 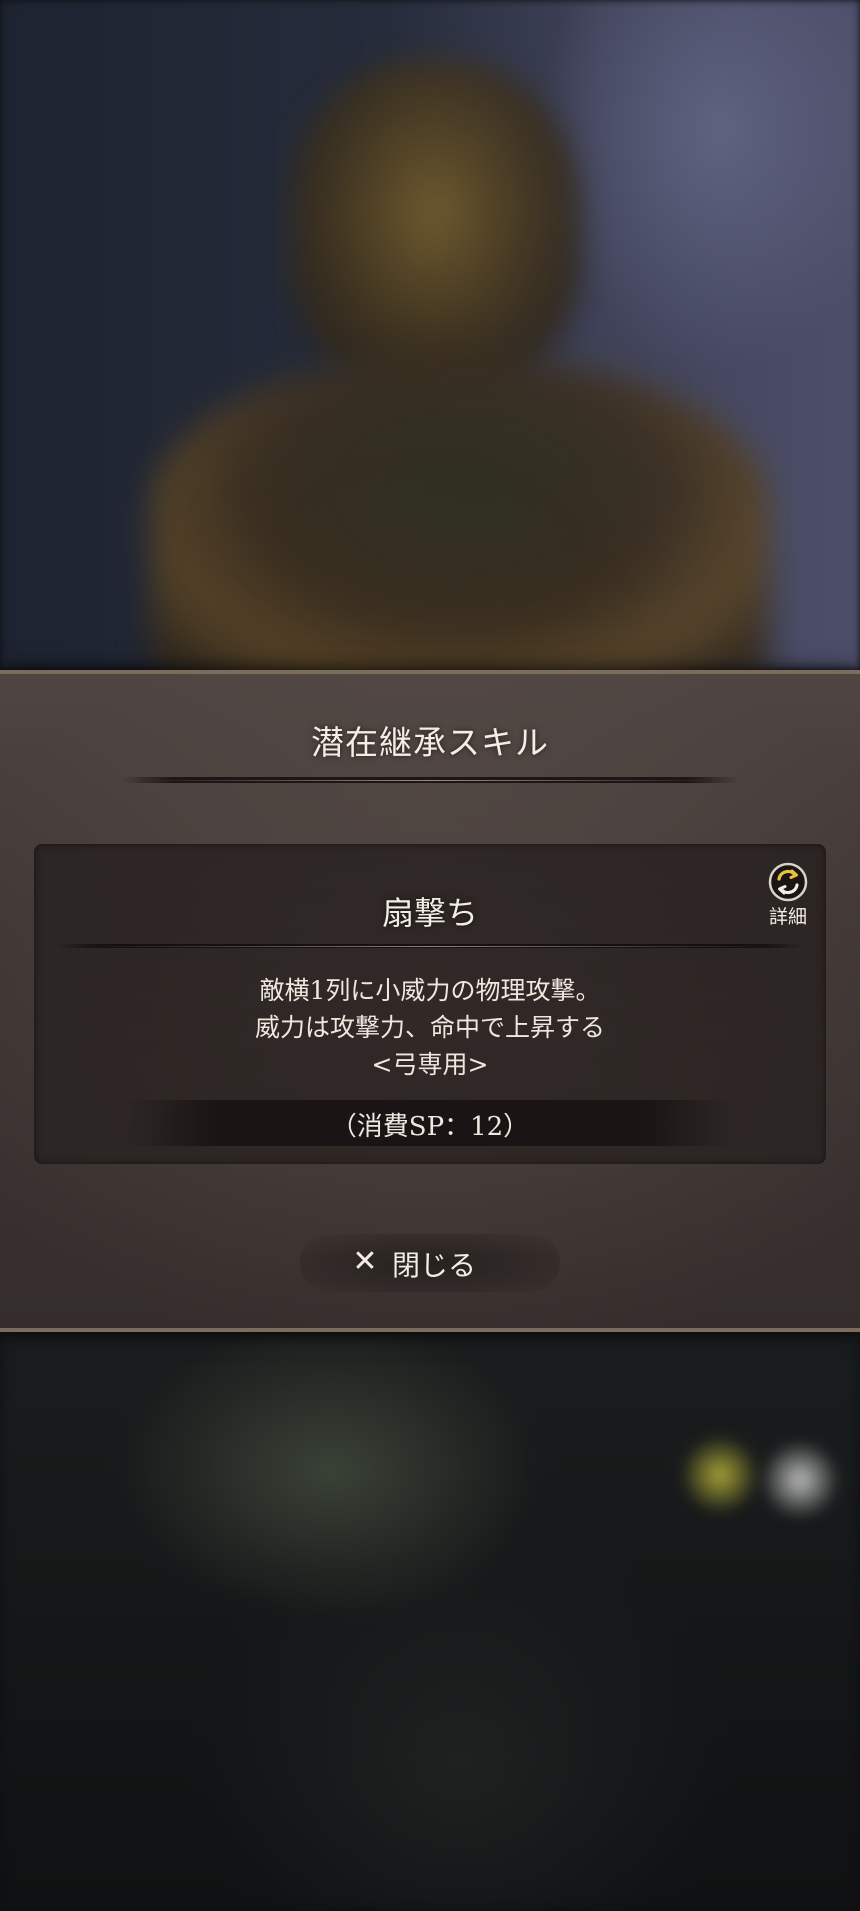 What do you see at coordinates (430, 1127) in the screenshot?
I see `sp-cost: （消費SP：12）` at bounding box center [430, 1127].